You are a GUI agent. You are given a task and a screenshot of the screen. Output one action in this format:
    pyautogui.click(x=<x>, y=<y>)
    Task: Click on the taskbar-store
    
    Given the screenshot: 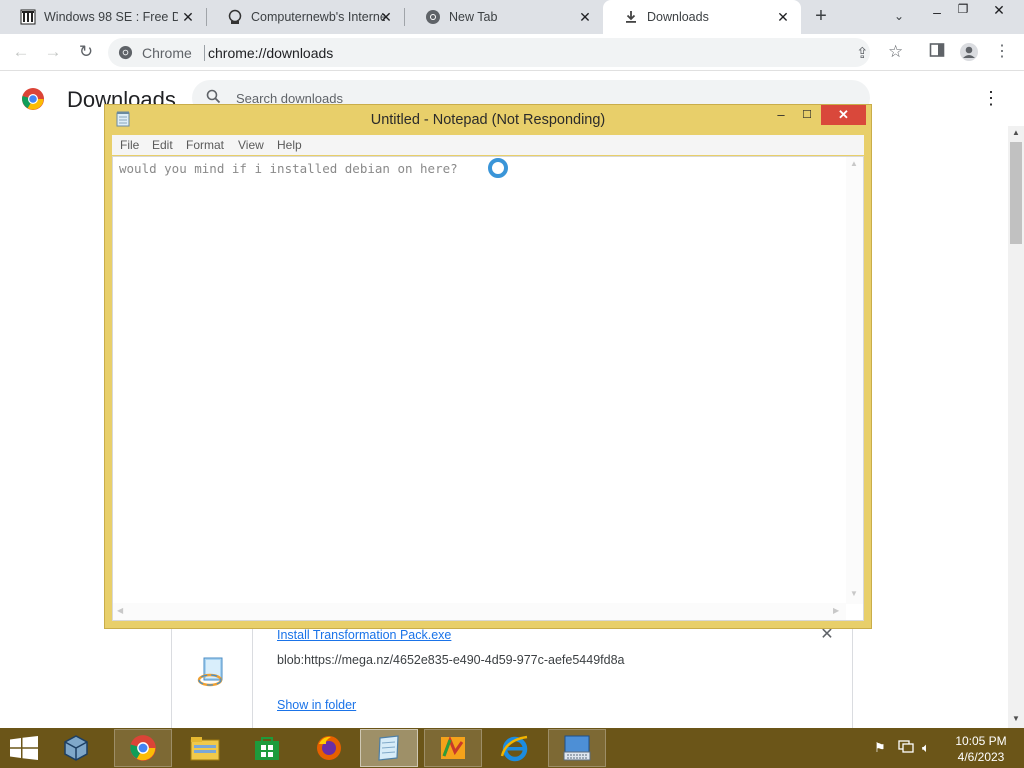 What is the action you would take?
    pyautogui.click(x=267, y=748)
    